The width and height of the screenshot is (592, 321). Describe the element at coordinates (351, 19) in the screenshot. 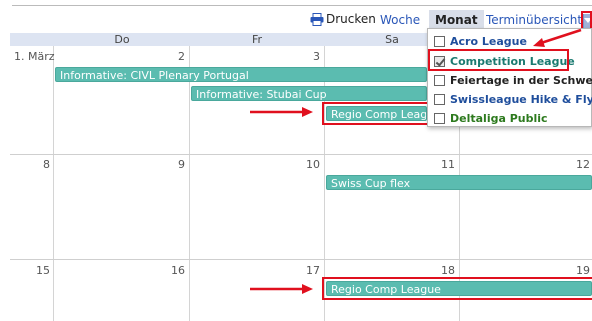

I see `print-label: Drucken` at that location.